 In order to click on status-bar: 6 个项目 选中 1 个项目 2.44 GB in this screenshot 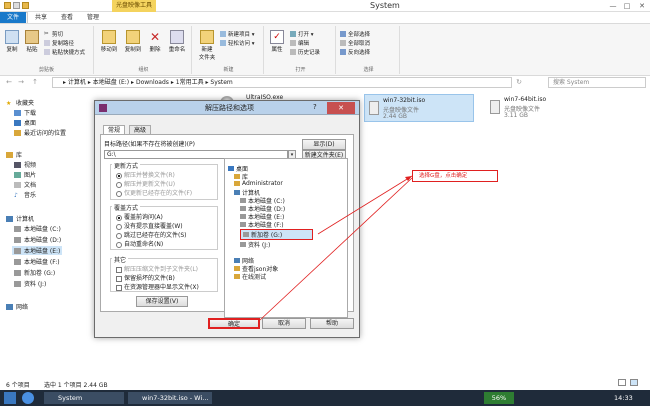, I will do `click(325, 383)`.